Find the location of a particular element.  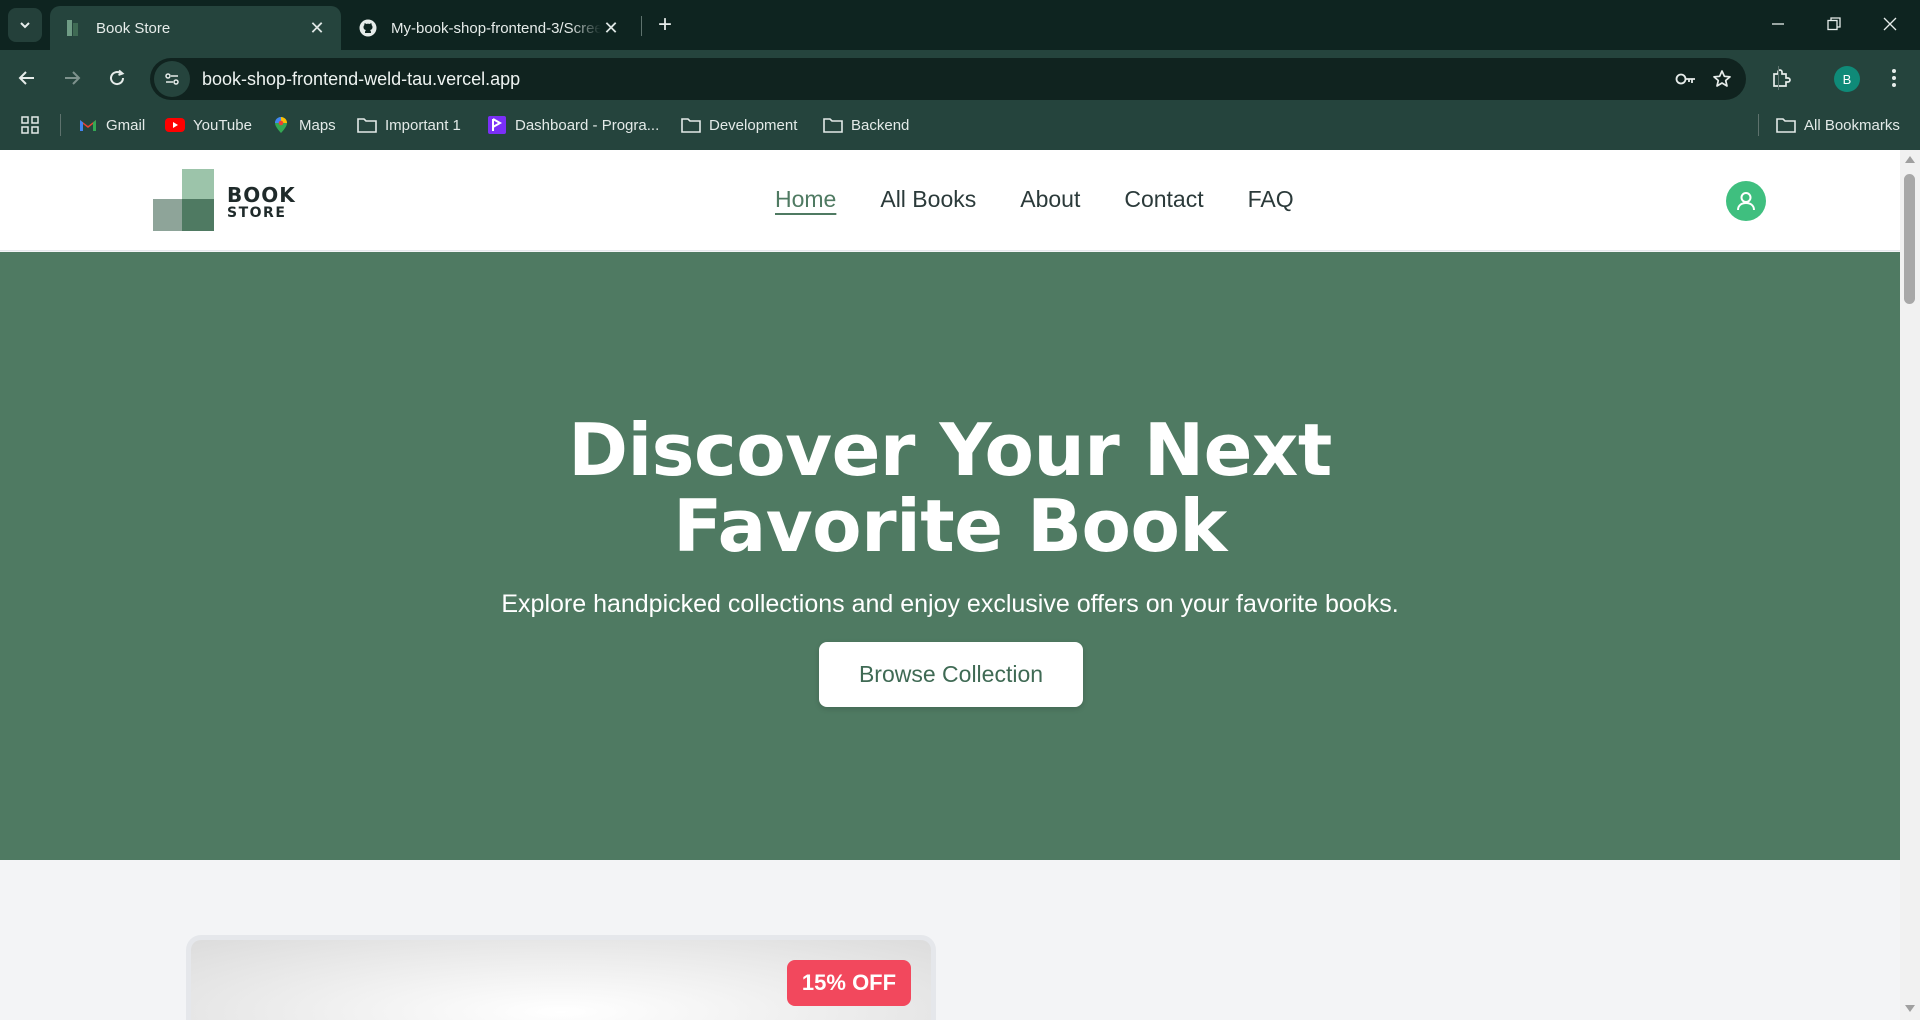

tab-github: My-book-shop-frontend-3/Screenshots ✕ is located at coordinates (490, 28).